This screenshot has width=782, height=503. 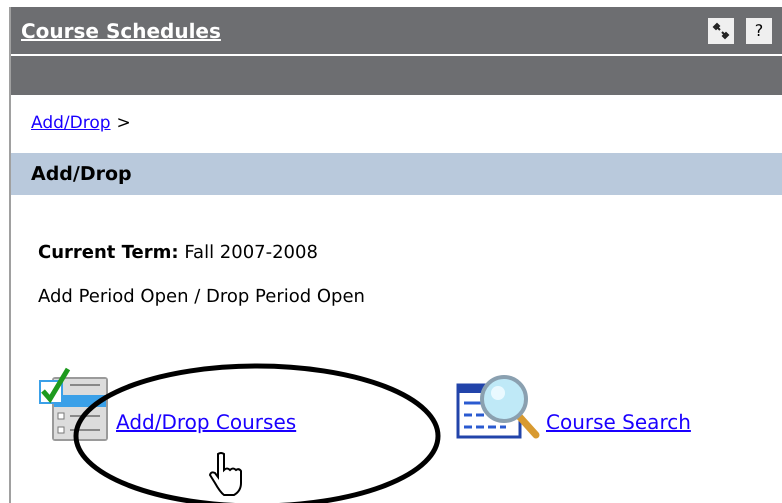 I want to click on period-status: Add Period Open / Drop Period Open, so click(x=202, y=297).